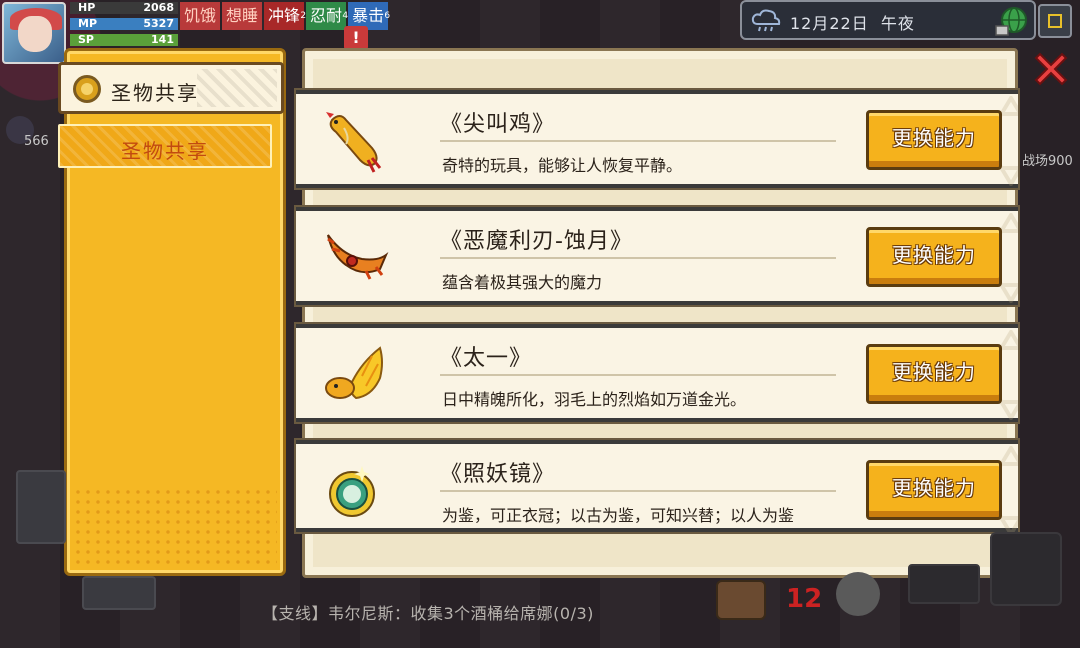 The image size is (1080, 648). I want to click on status-charge: 冲锋 2, so click(285, 16).